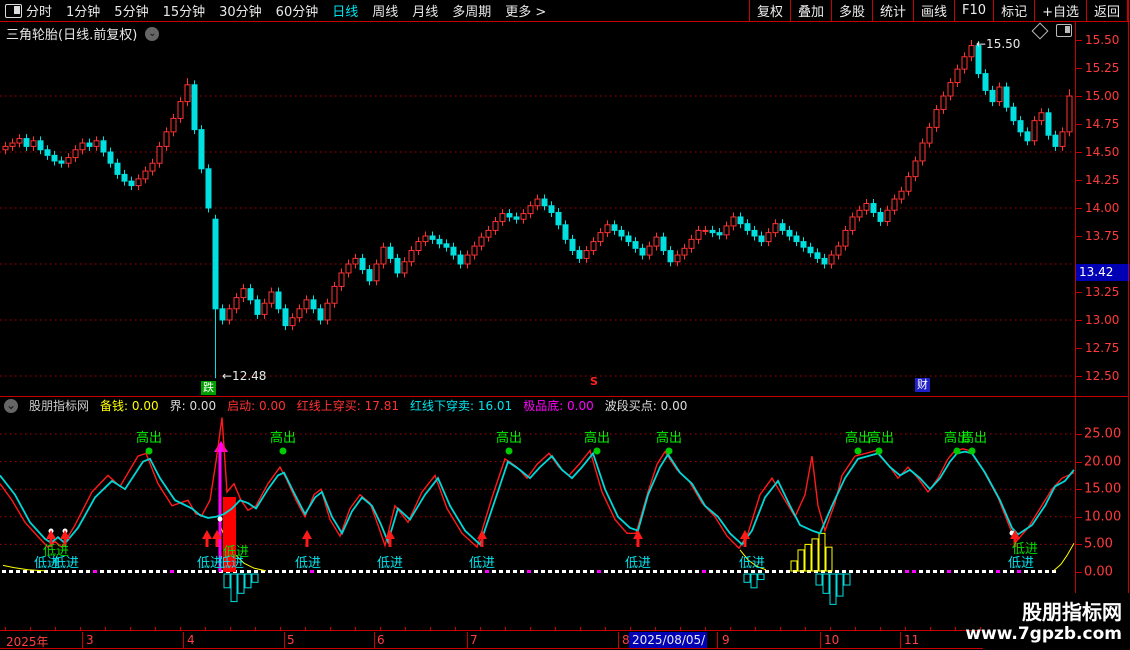 Image resolution: width=1130 pixels, height=650 pixels. Describe the element at coordinates (220, 519) in the screenshot. I see `white-signal-dot` at that location.